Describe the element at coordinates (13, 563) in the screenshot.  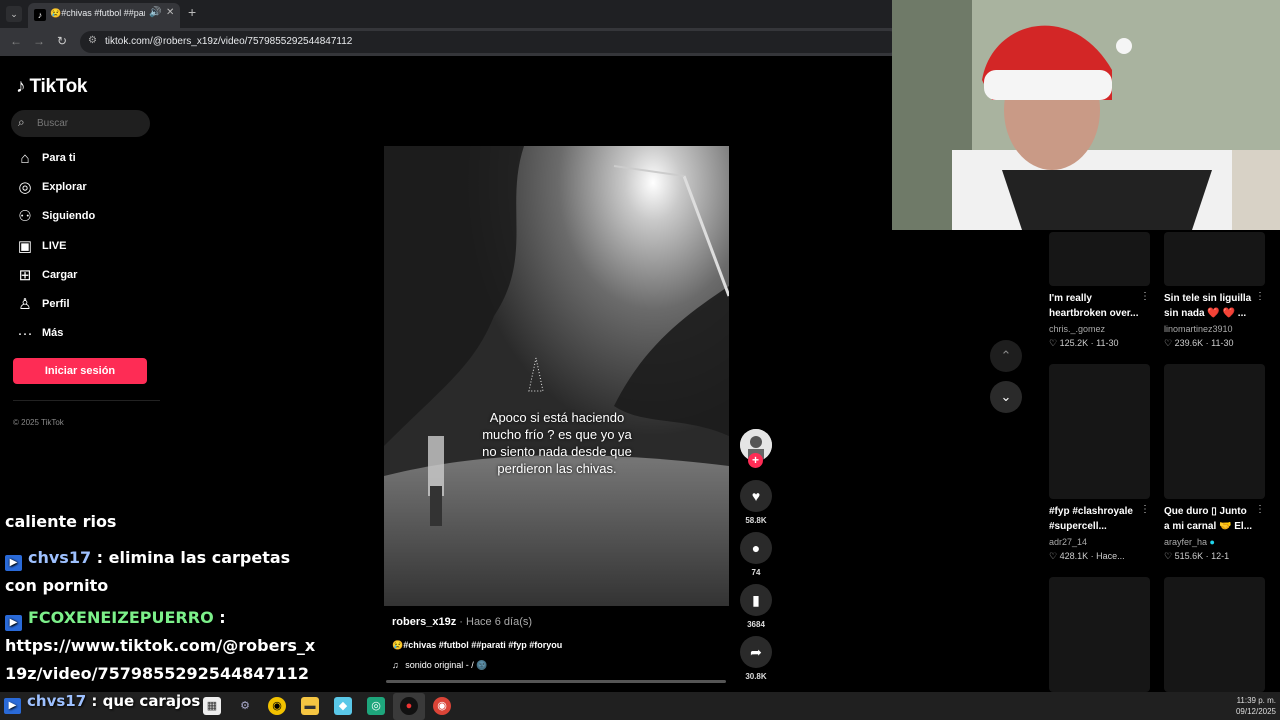
I see `chat-badge-icon: ▶` at that location.